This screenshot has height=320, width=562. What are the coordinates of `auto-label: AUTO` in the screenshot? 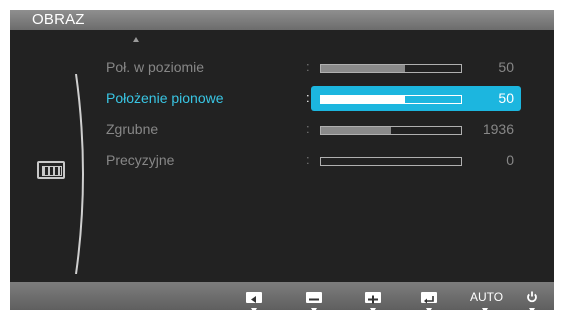 It's located at (487, 297).